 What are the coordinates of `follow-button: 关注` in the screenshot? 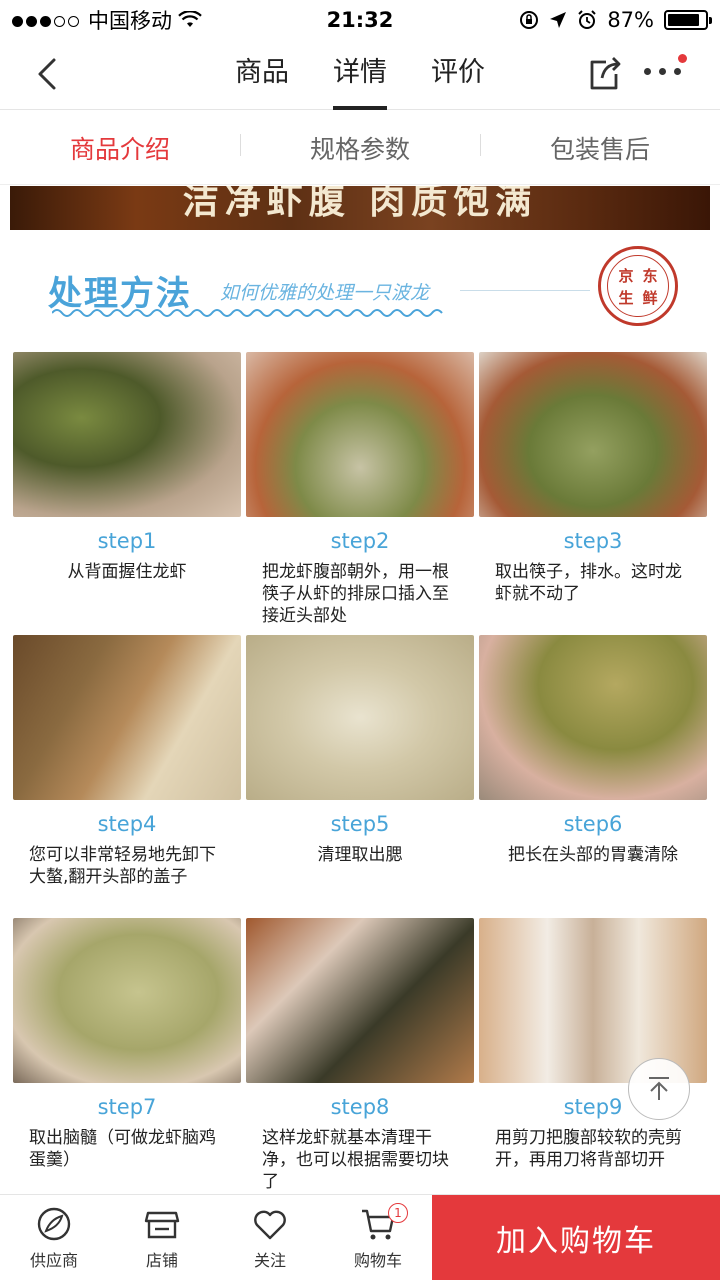 It's located at (270, 1237).